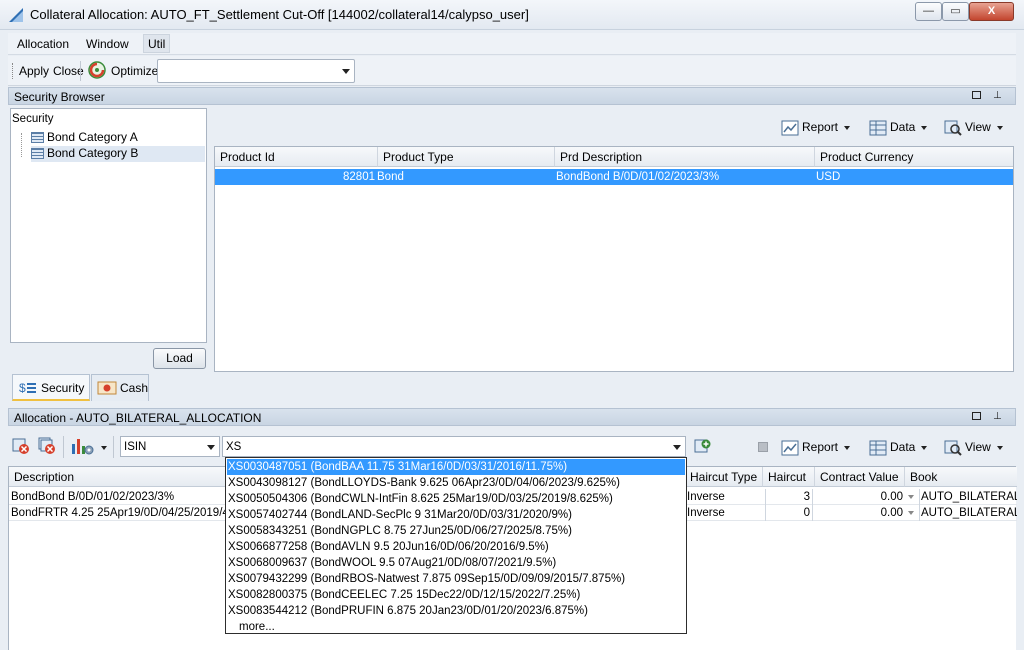 This screenshot has width=1024, height=650. I want to click on app-icon, so click(16, 15).